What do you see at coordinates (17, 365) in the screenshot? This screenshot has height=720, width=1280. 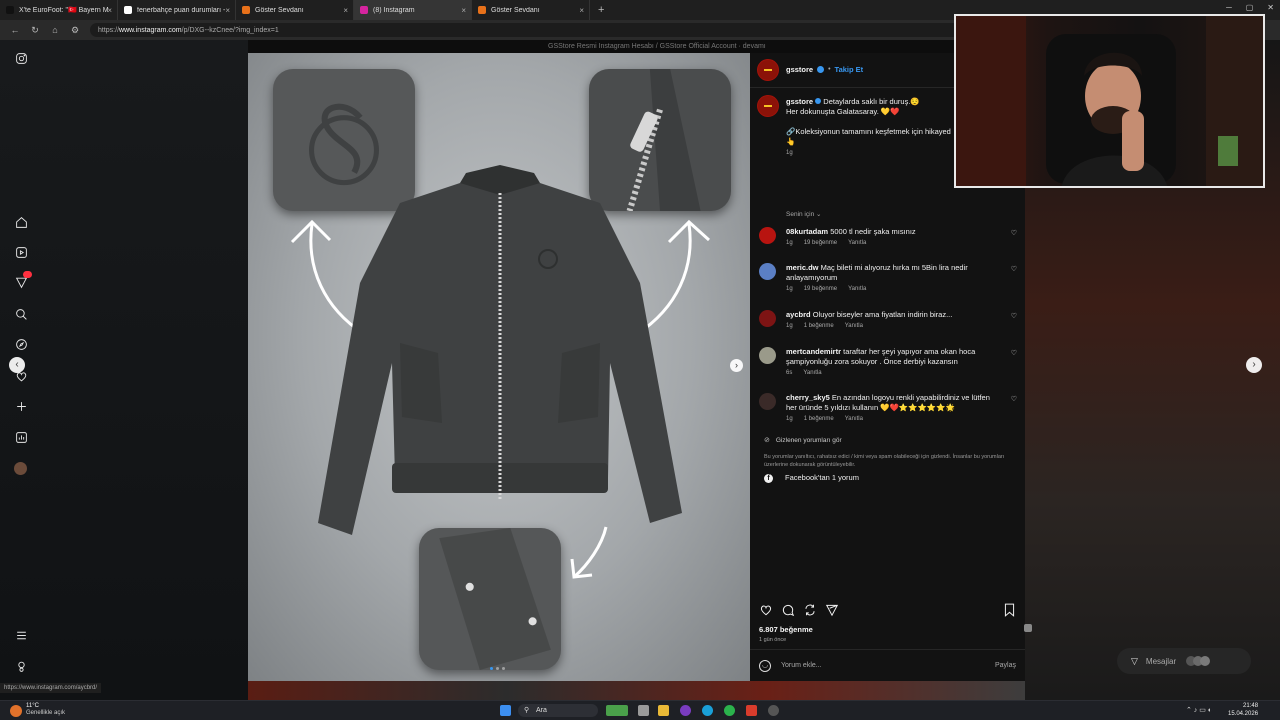 I see `previous-post-button: ‹` at bounding box center [17, 365].